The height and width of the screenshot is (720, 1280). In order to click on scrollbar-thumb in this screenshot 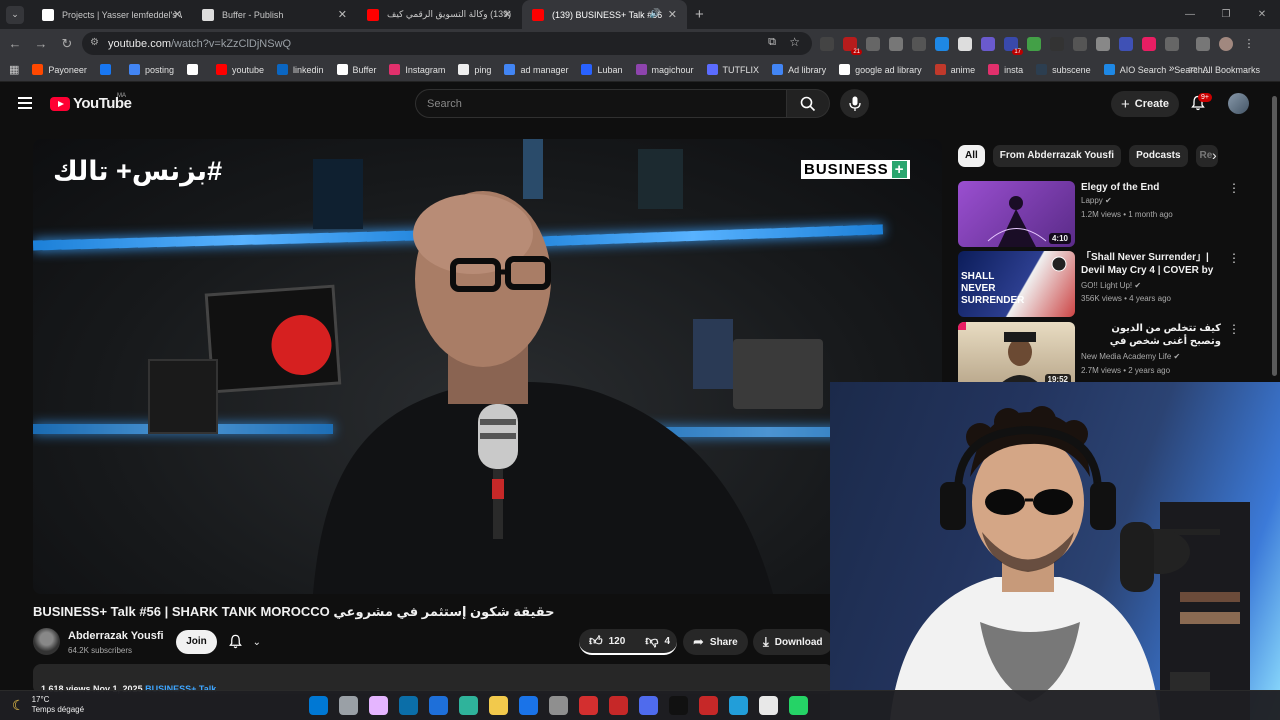, I will do `click(1274, 236)`.